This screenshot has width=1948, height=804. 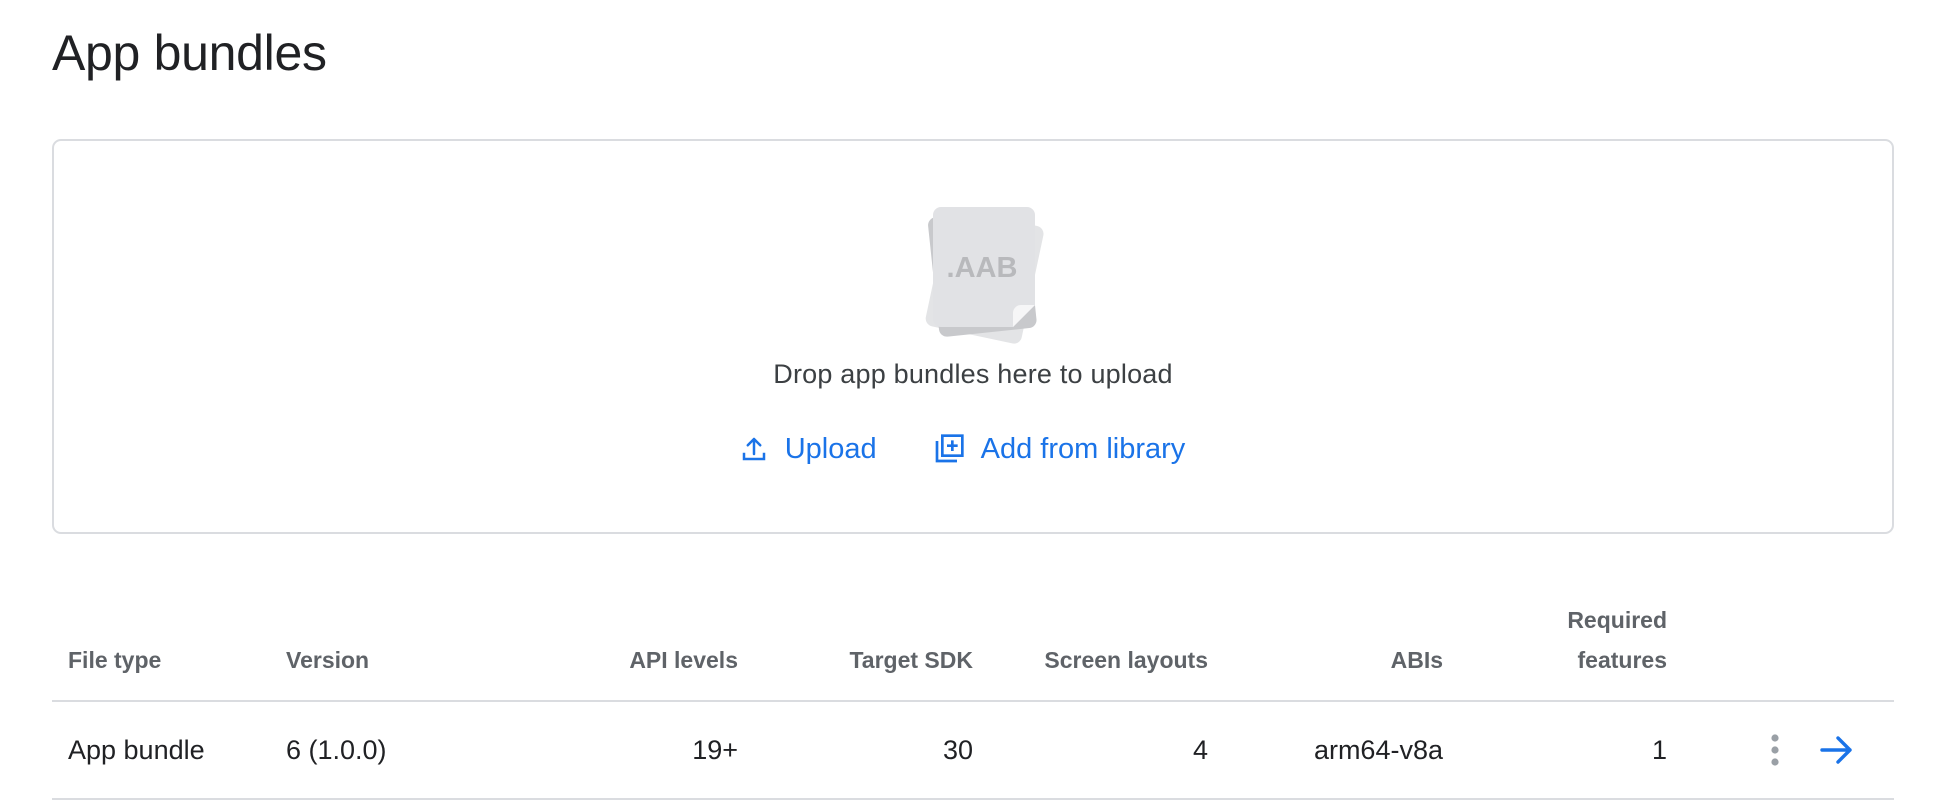 I want to click on cell-row-actions, so click(x=1780, y=750).